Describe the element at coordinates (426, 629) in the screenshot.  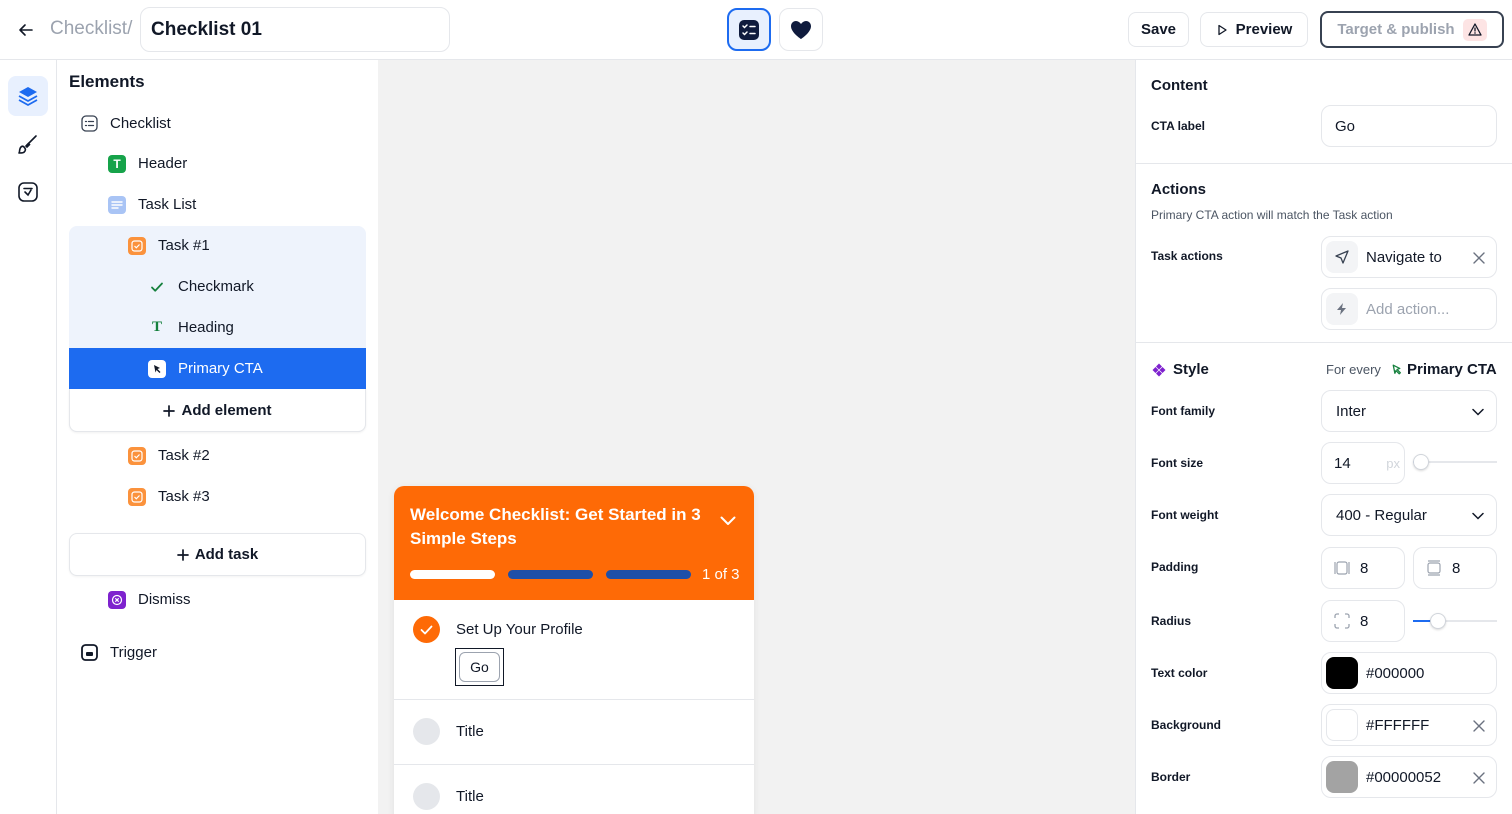
I see `task-done-icon` at that location.